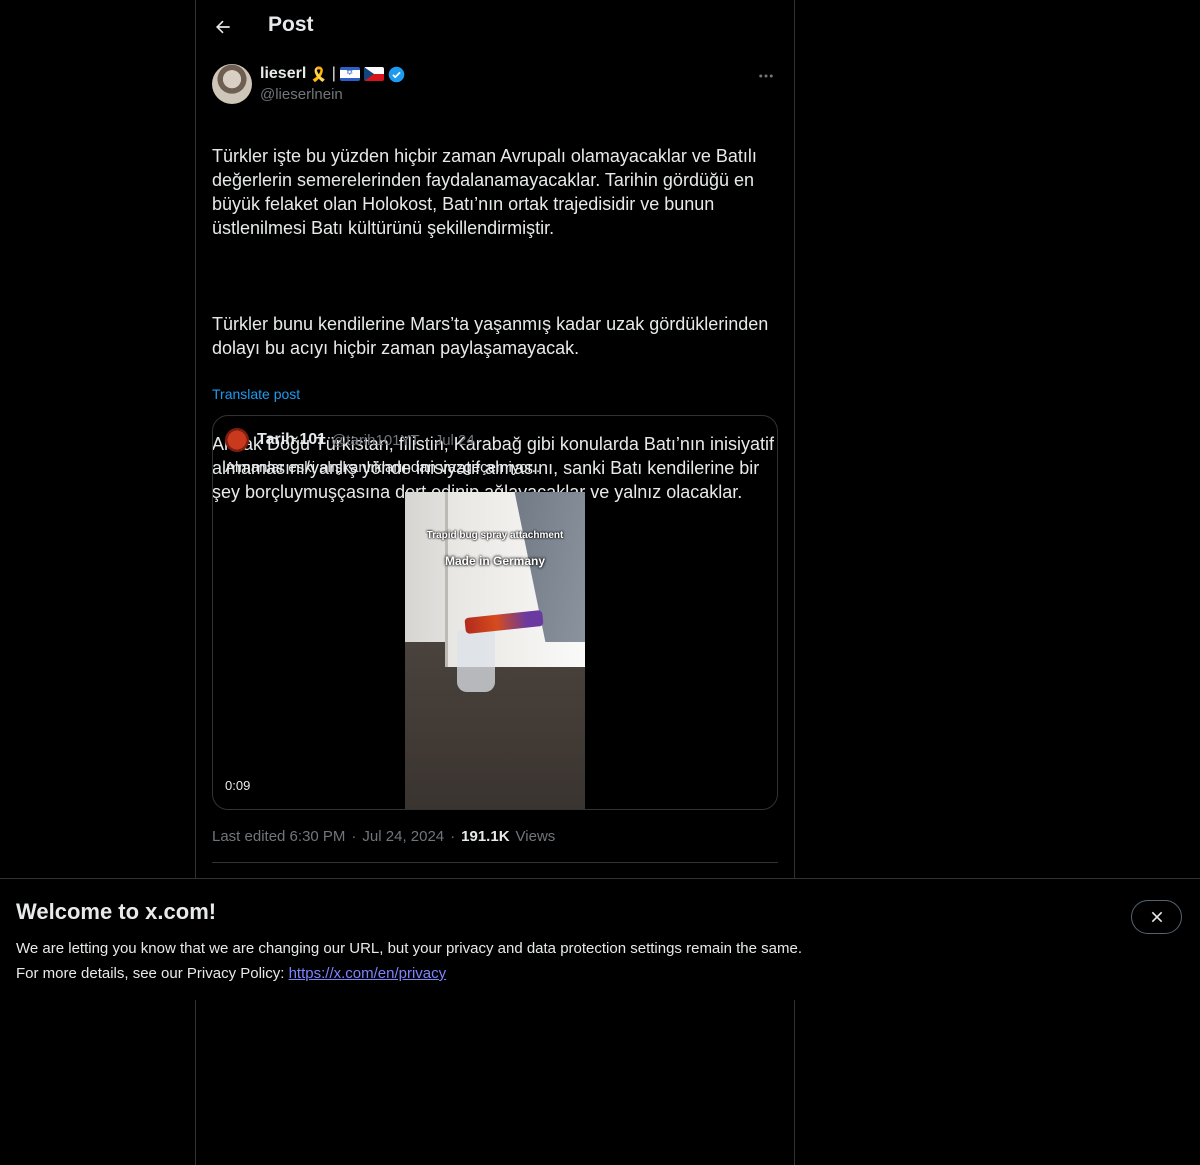 This screenshot has height=1165, width=1200. Describe the element at coordinates (485, 836) in the screenshot. I see `views-count: 191.1K` at that location.